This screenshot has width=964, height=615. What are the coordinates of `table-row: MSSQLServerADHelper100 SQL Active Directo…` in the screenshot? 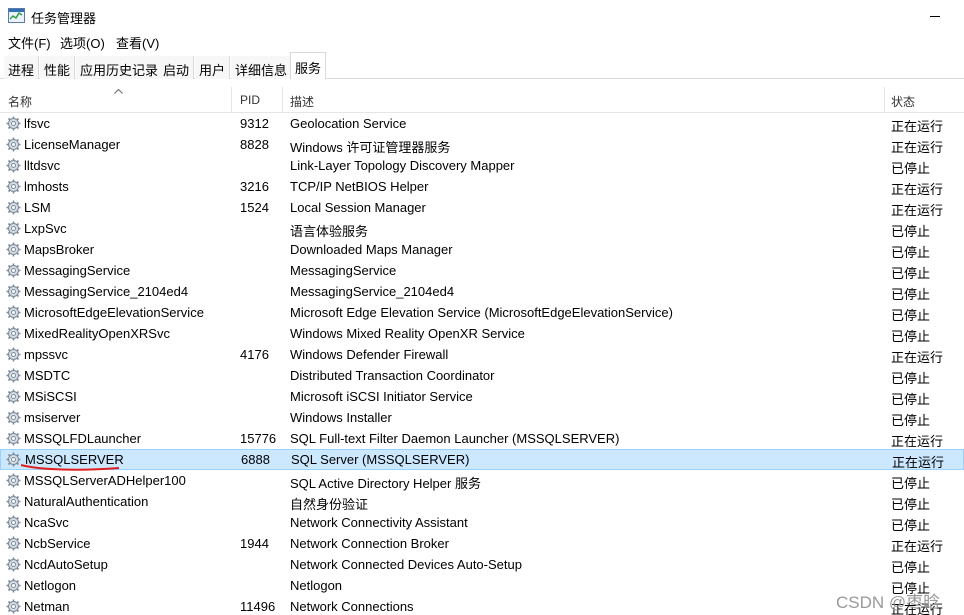 It's located at (482, 480).